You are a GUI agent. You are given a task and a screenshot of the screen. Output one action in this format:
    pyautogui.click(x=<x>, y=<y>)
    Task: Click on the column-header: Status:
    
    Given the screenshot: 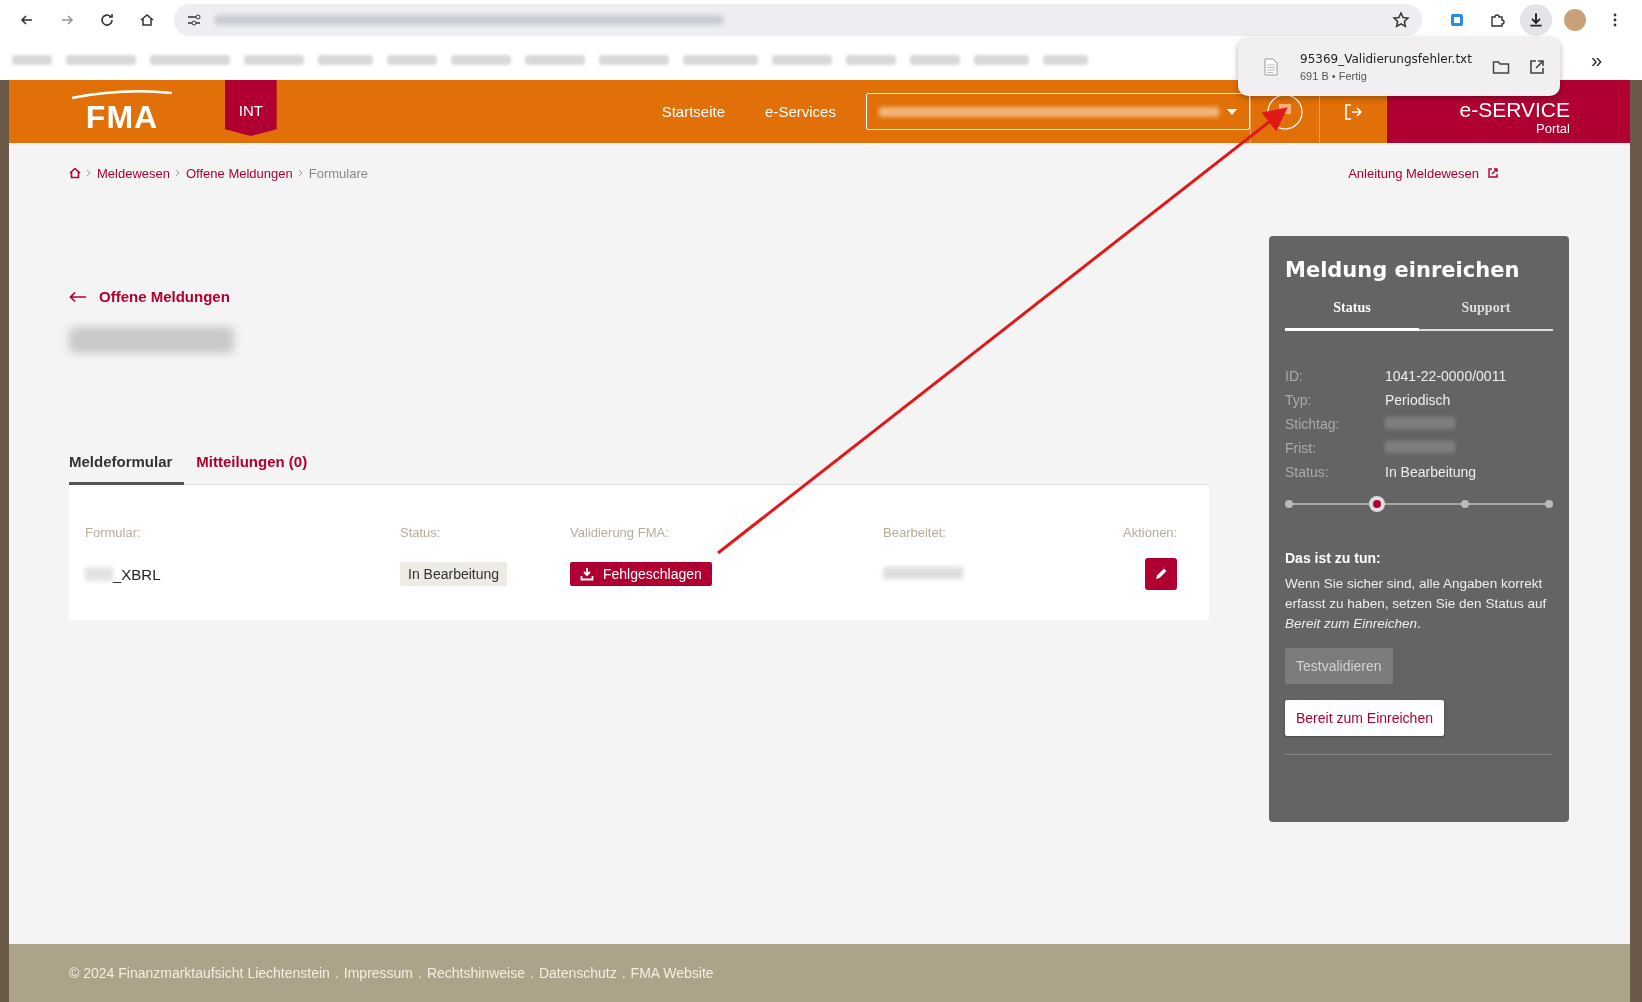 What is the action you would take?
    pyautogui.click(x=421, y=532)
    